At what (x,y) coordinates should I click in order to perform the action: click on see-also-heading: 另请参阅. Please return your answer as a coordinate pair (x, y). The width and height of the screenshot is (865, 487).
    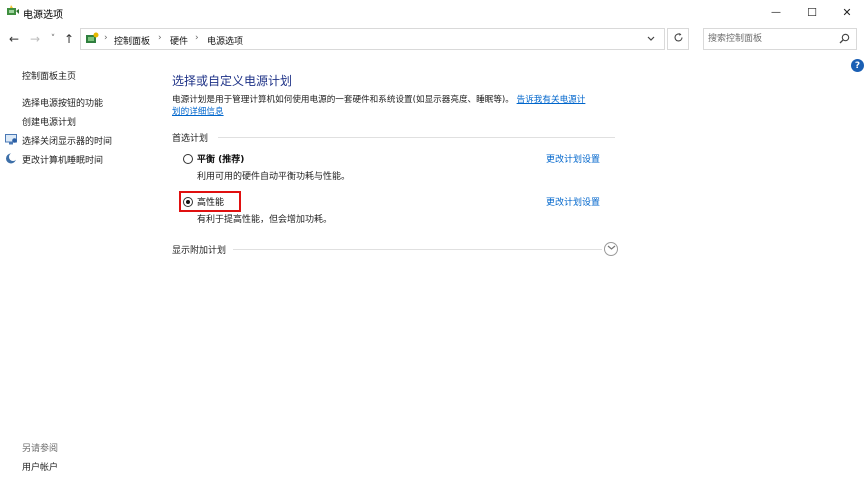
    Looking at the image, I should click on (40, 449).